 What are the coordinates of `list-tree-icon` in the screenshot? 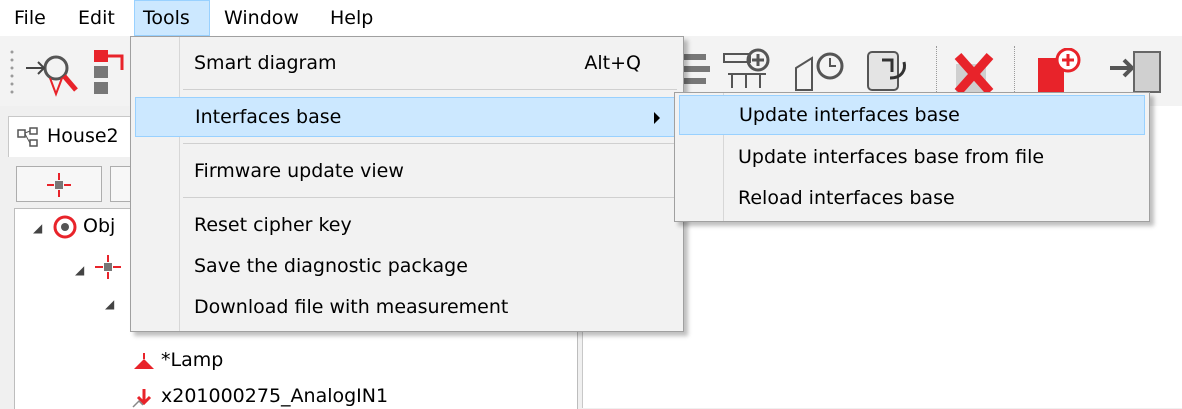 It's located at (698, 73).